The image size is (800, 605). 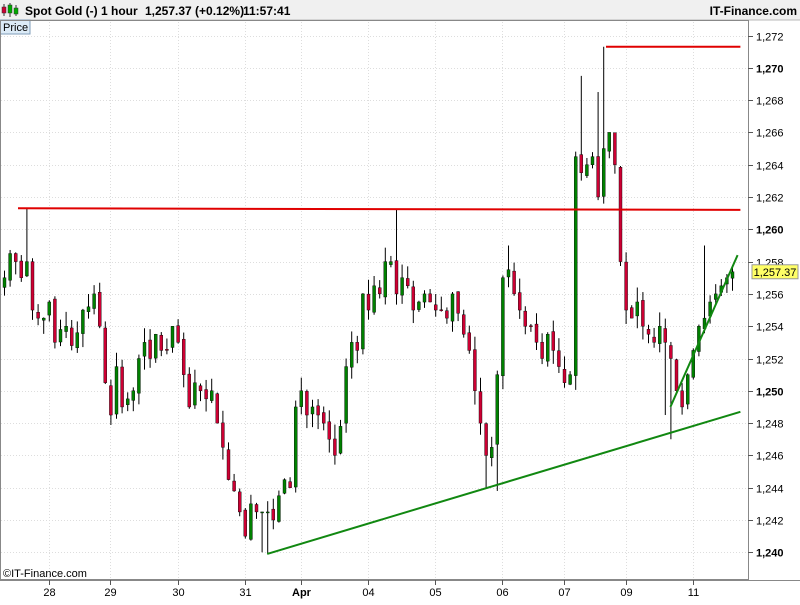 I want to click on y-tick-label: 1,270, so click(x=770, y=70).